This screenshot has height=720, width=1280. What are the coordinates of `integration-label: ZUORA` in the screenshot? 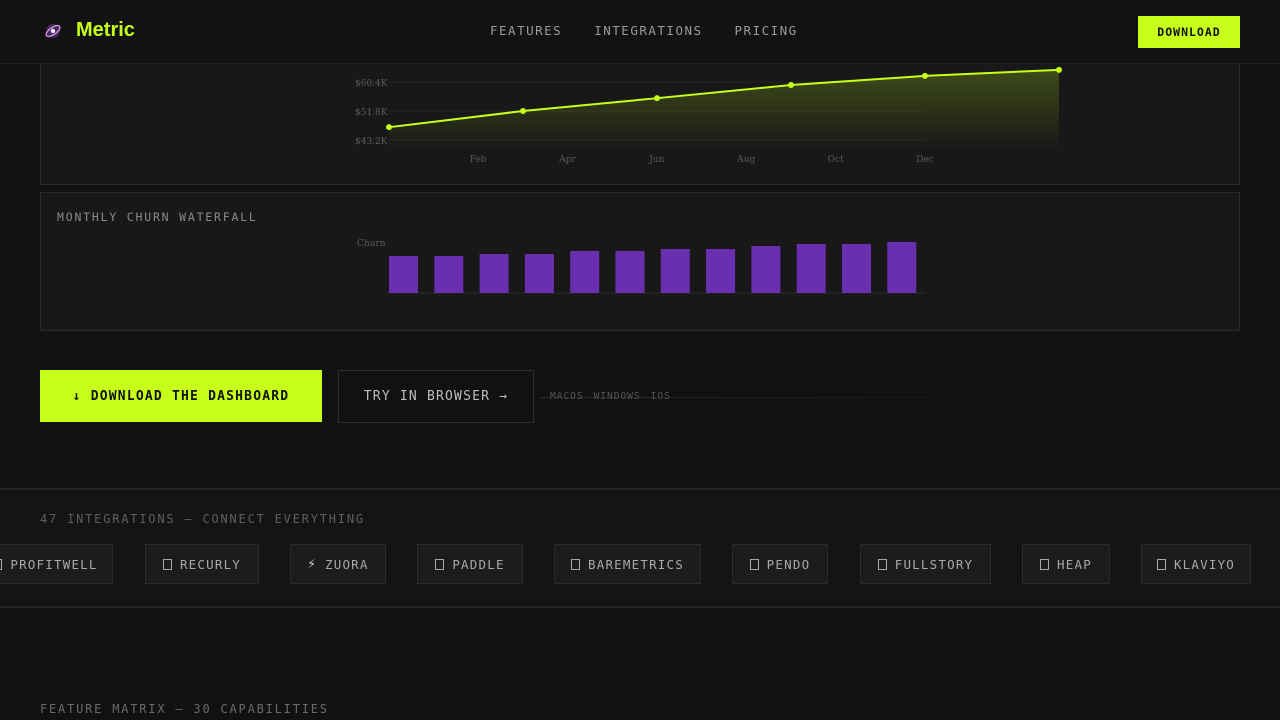 It's located at (347, 564).